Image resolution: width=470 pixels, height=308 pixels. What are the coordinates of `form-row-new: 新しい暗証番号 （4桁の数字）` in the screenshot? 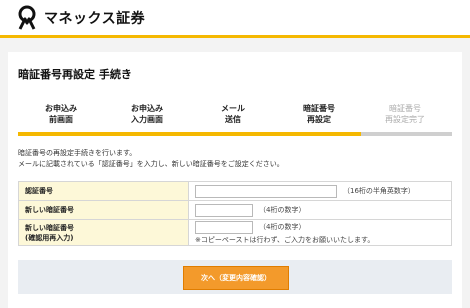 It's located at (235, 210).